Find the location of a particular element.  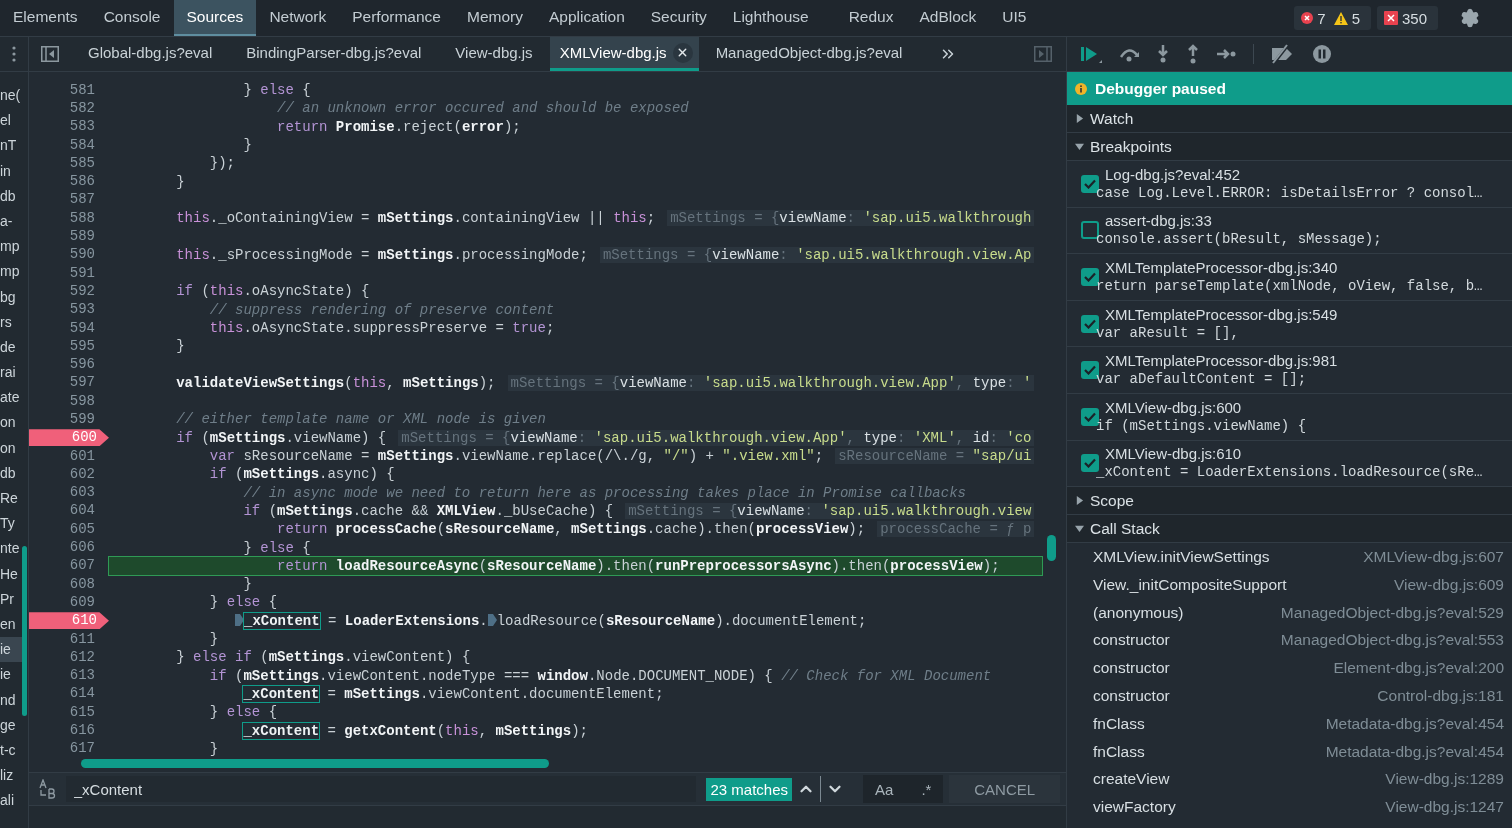

line-number: 606 is located at coordinates (65, 548).